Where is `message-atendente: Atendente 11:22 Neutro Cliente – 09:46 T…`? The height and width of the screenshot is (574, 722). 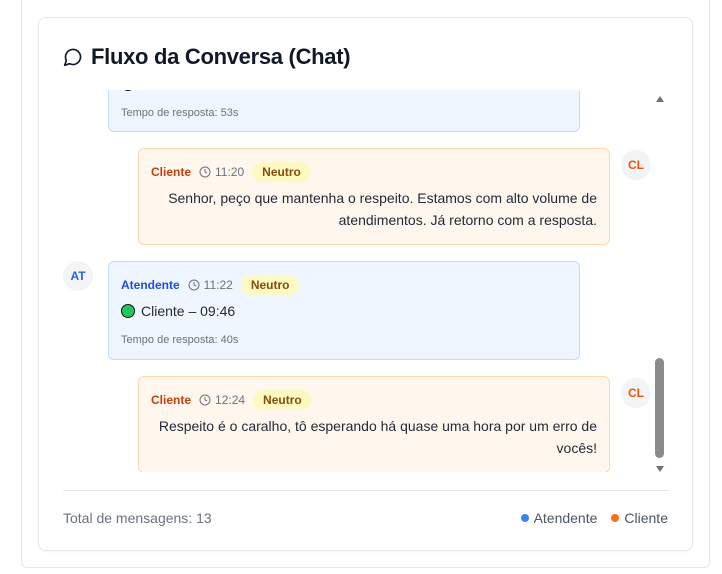
message-atendente: Atendente 11:22 Neutro Cliente – 09:46 T… is located at coordinates (344, 310).